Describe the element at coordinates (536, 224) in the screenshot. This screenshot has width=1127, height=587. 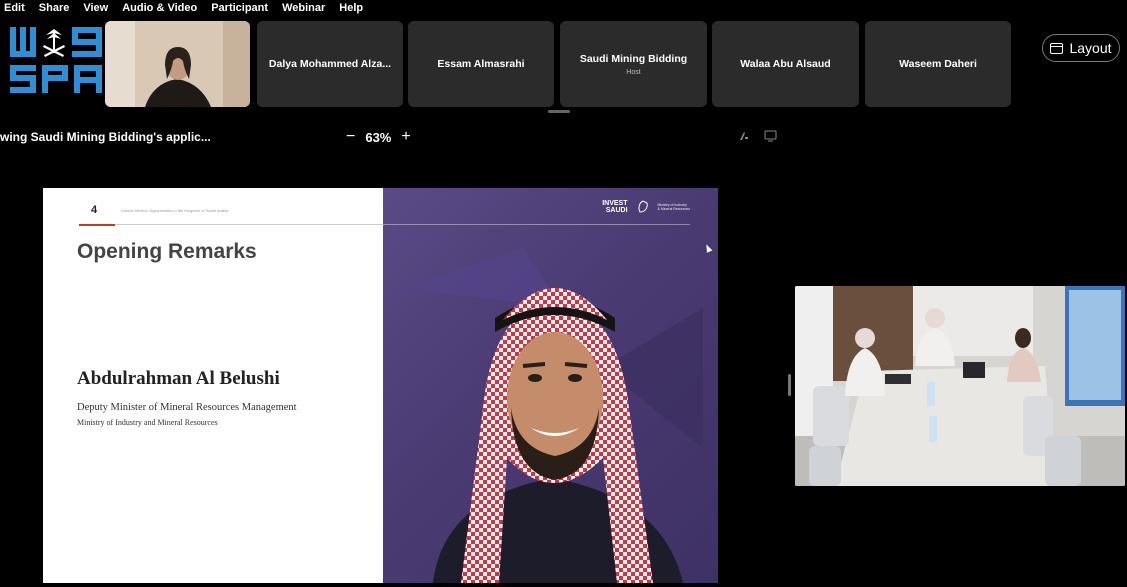
I see `slide-divider-right` at that location.